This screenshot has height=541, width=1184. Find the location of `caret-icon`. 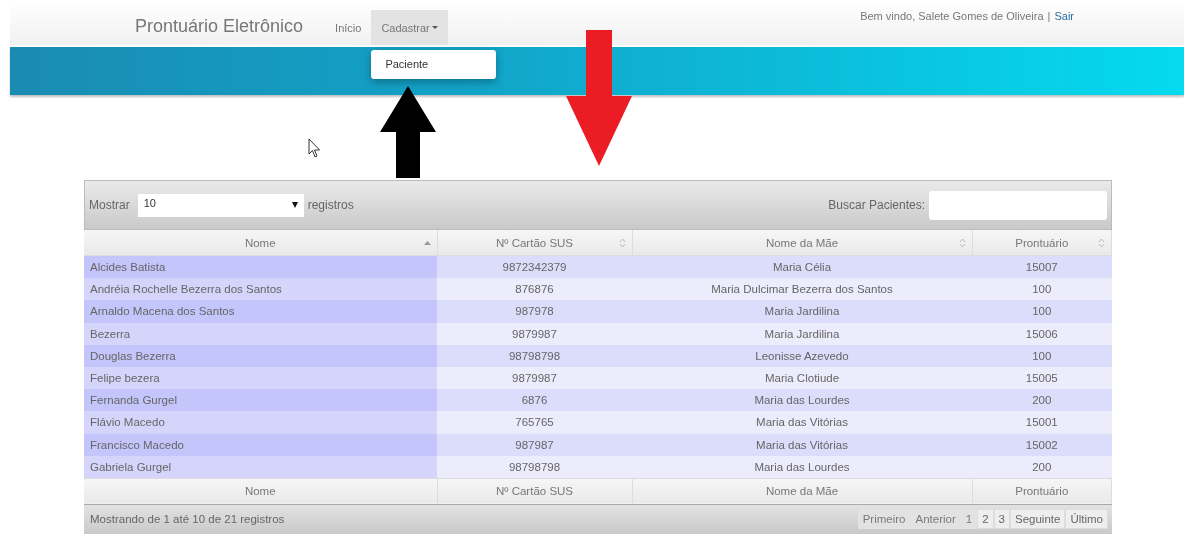

caret-icon is located at coordinates (434, 27).